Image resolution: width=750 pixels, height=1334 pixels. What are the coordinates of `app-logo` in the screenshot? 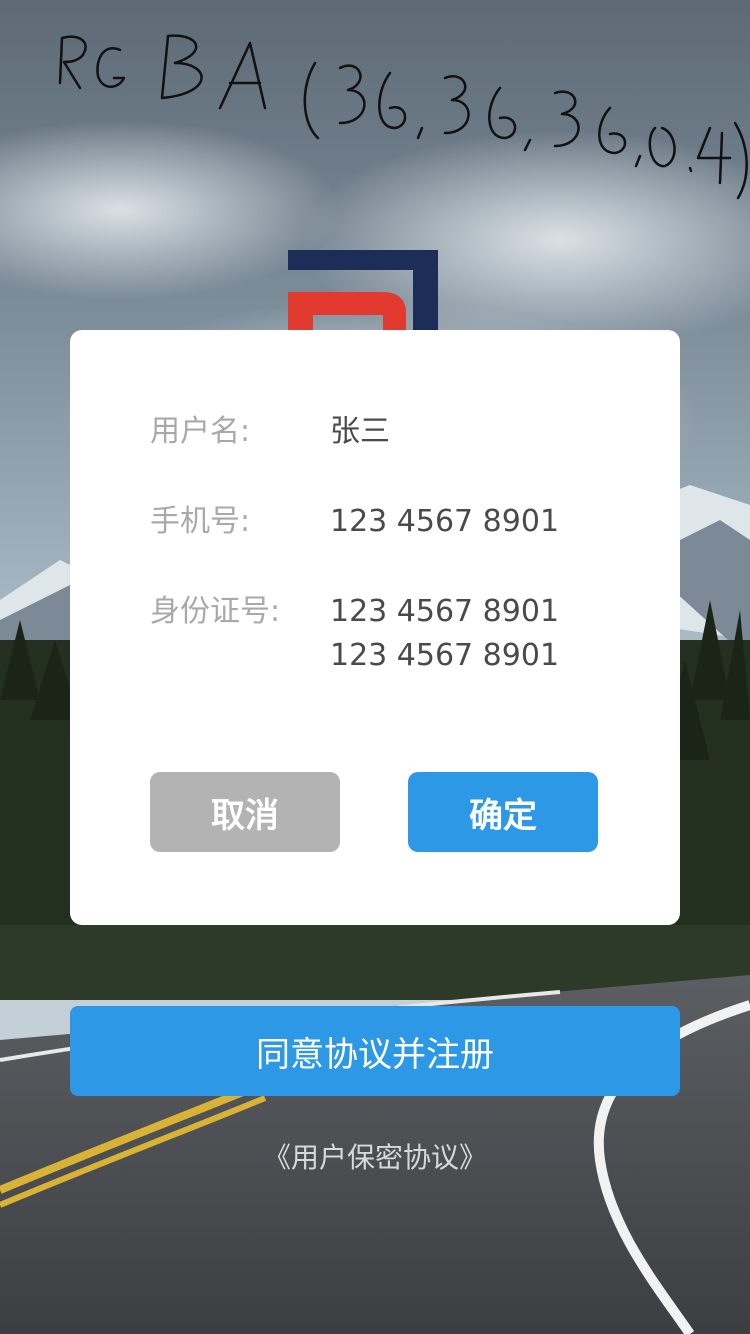 It's located at (363, 292).